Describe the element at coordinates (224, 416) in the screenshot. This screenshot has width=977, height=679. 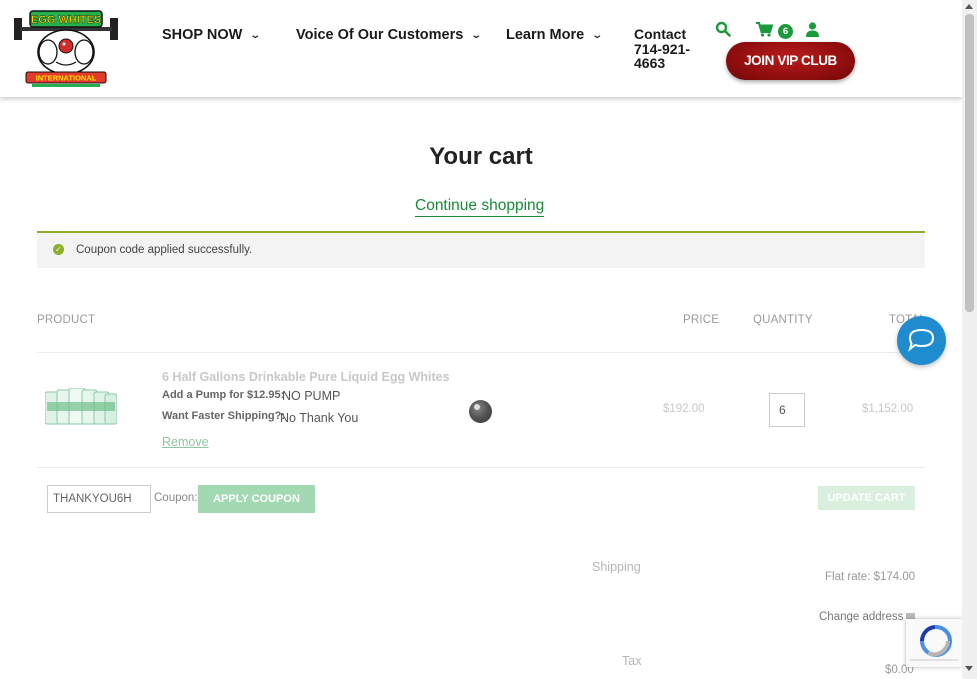
I see `shipping-option-label: Want Faster Shipping?:` at that location.